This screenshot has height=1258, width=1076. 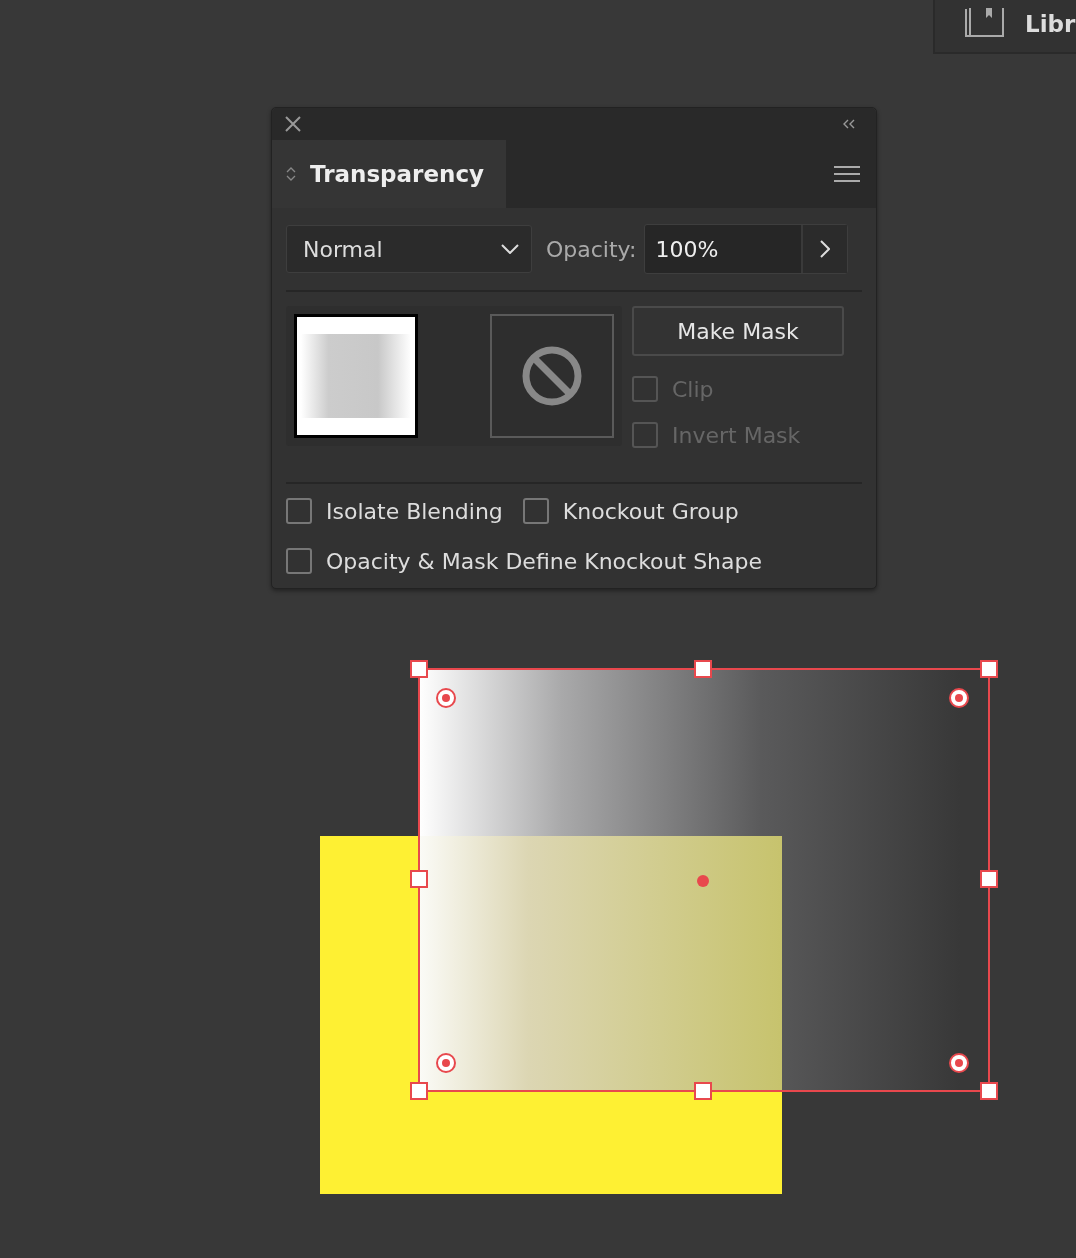 What do you see at coordinates (985, 24) in the screenshot?
I see `book-icon` at bounding box center [985, 24].